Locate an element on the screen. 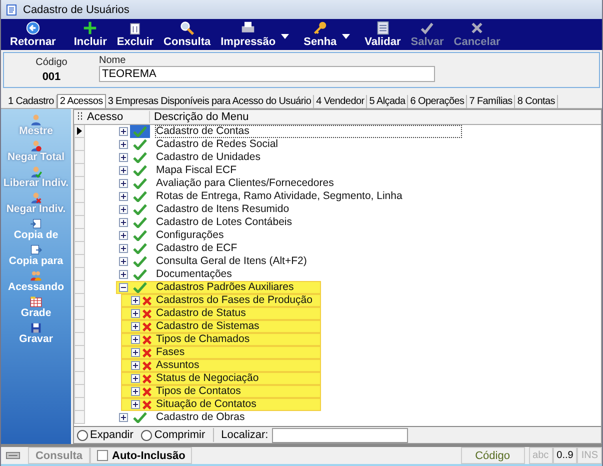 The image size is (603, 466). toolbar-button: Impressão is located at coordinates (248, 34).